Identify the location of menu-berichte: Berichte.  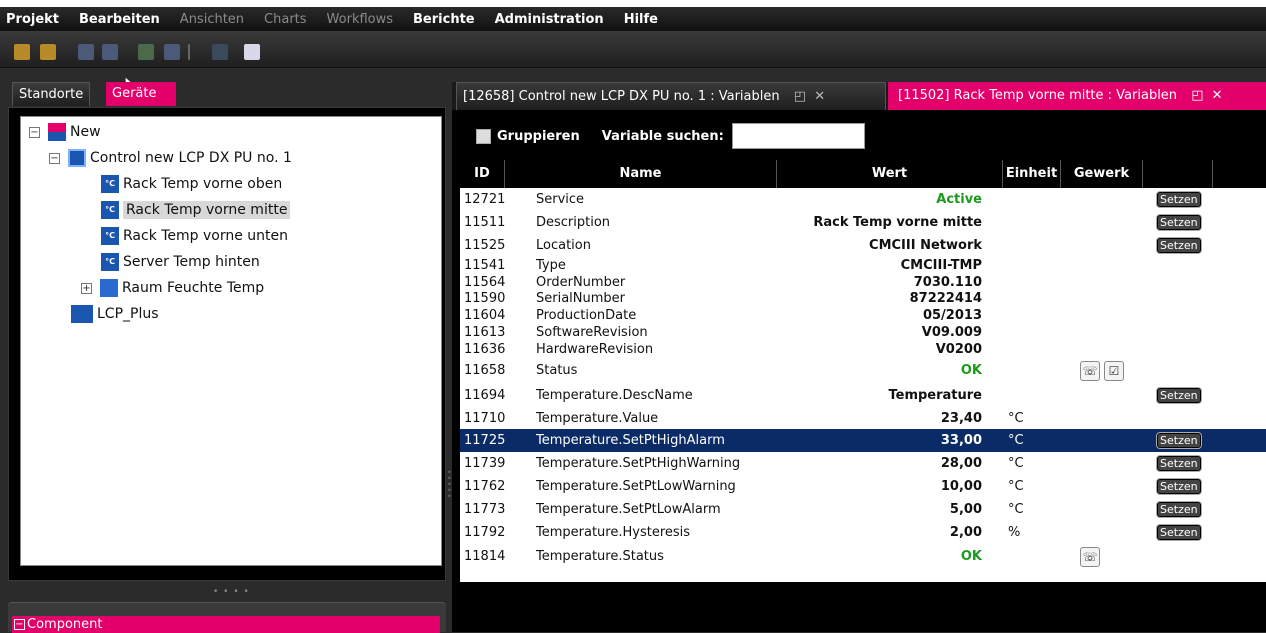
(444, 19).